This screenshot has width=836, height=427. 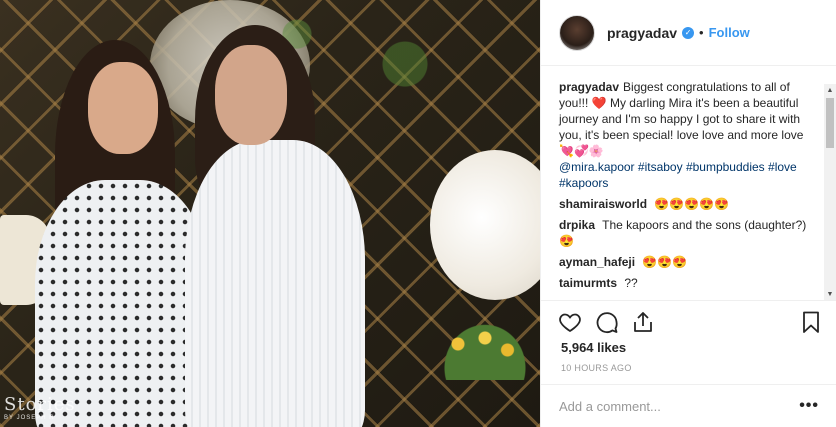 I want to click on add-comment-input, so click(x=679, y=406).